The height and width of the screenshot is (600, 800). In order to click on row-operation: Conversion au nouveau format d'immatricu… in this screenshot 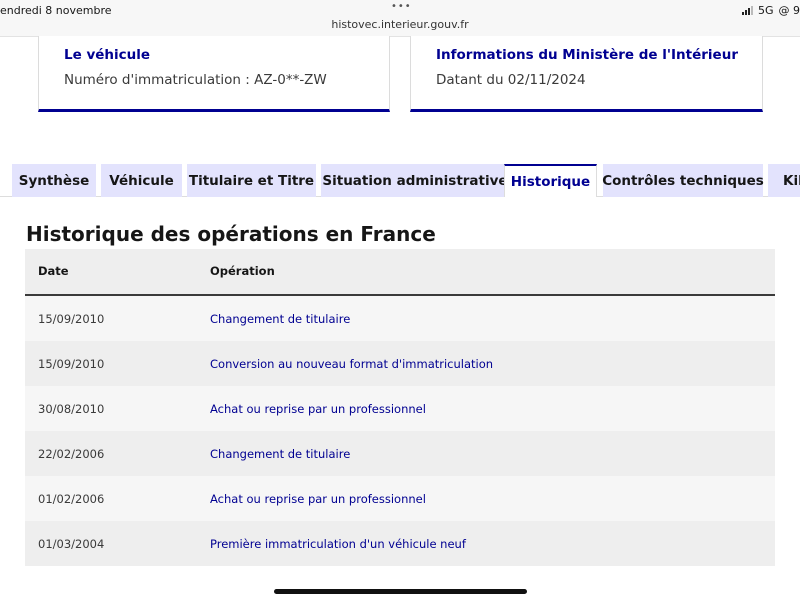, I will do `click(352, 364)`.